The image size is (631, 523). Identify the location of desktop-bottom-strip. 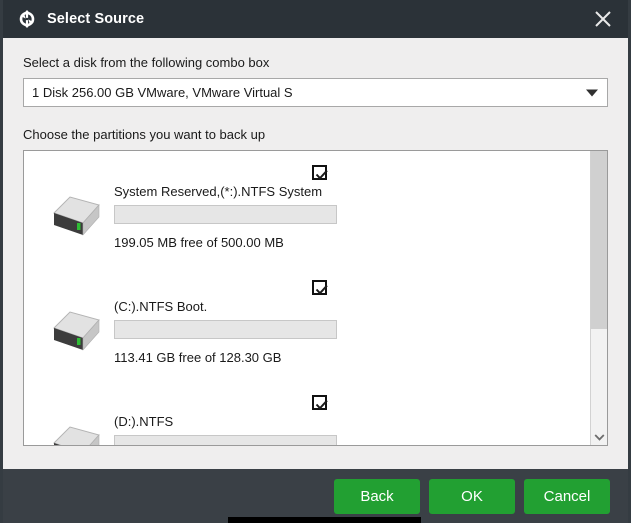
(324, 520).